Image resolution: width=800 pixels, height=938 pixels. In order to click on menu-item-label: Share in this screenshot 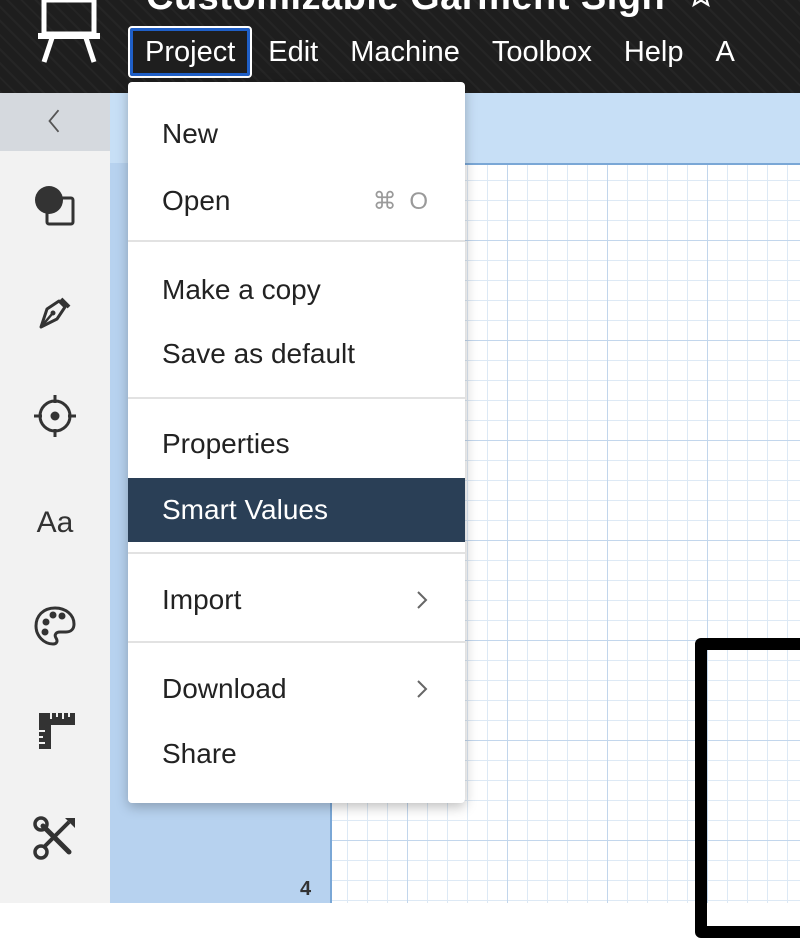, I will do `click(199, 753)`.